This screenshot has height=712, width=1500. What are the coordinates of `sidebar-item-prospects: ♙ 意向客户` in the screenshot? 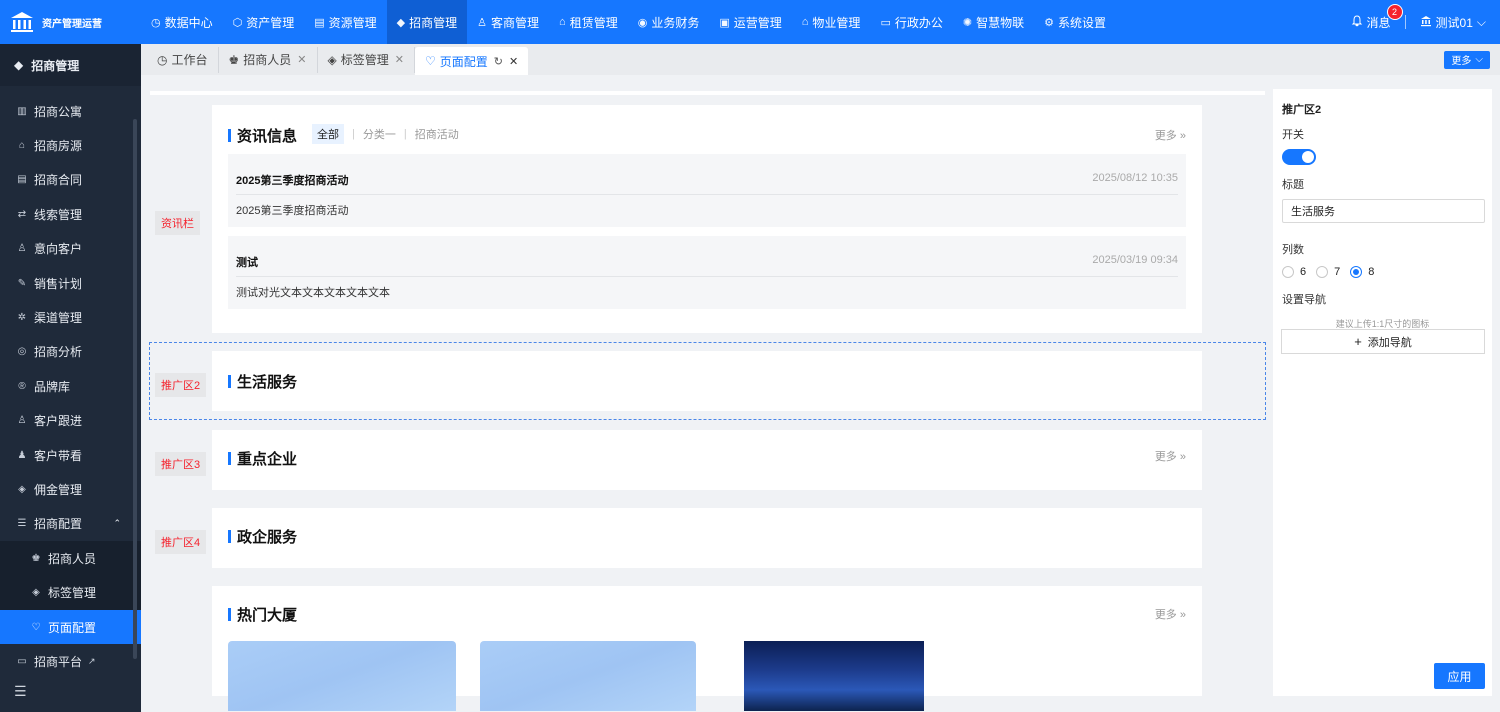 It's located at (70, 249).